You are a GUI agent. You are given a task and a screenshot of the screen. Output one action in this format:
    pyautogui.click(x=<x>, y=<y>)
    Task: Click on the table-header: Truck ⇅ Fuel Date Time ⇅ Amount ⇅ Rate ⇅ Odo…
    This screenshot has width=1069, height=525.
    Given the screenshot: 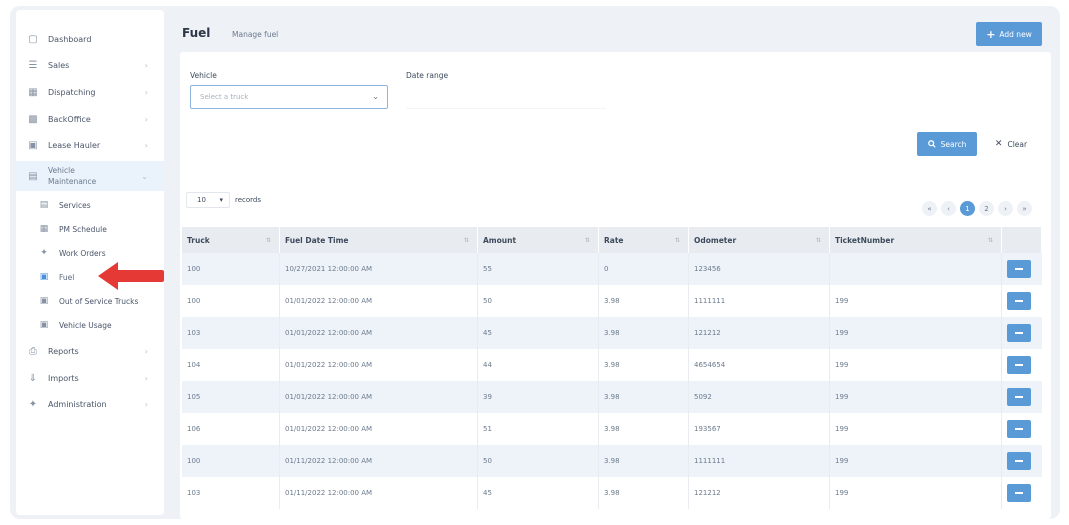 What is the action you would take?
    pyautogui.click(x=612, y=240)
    